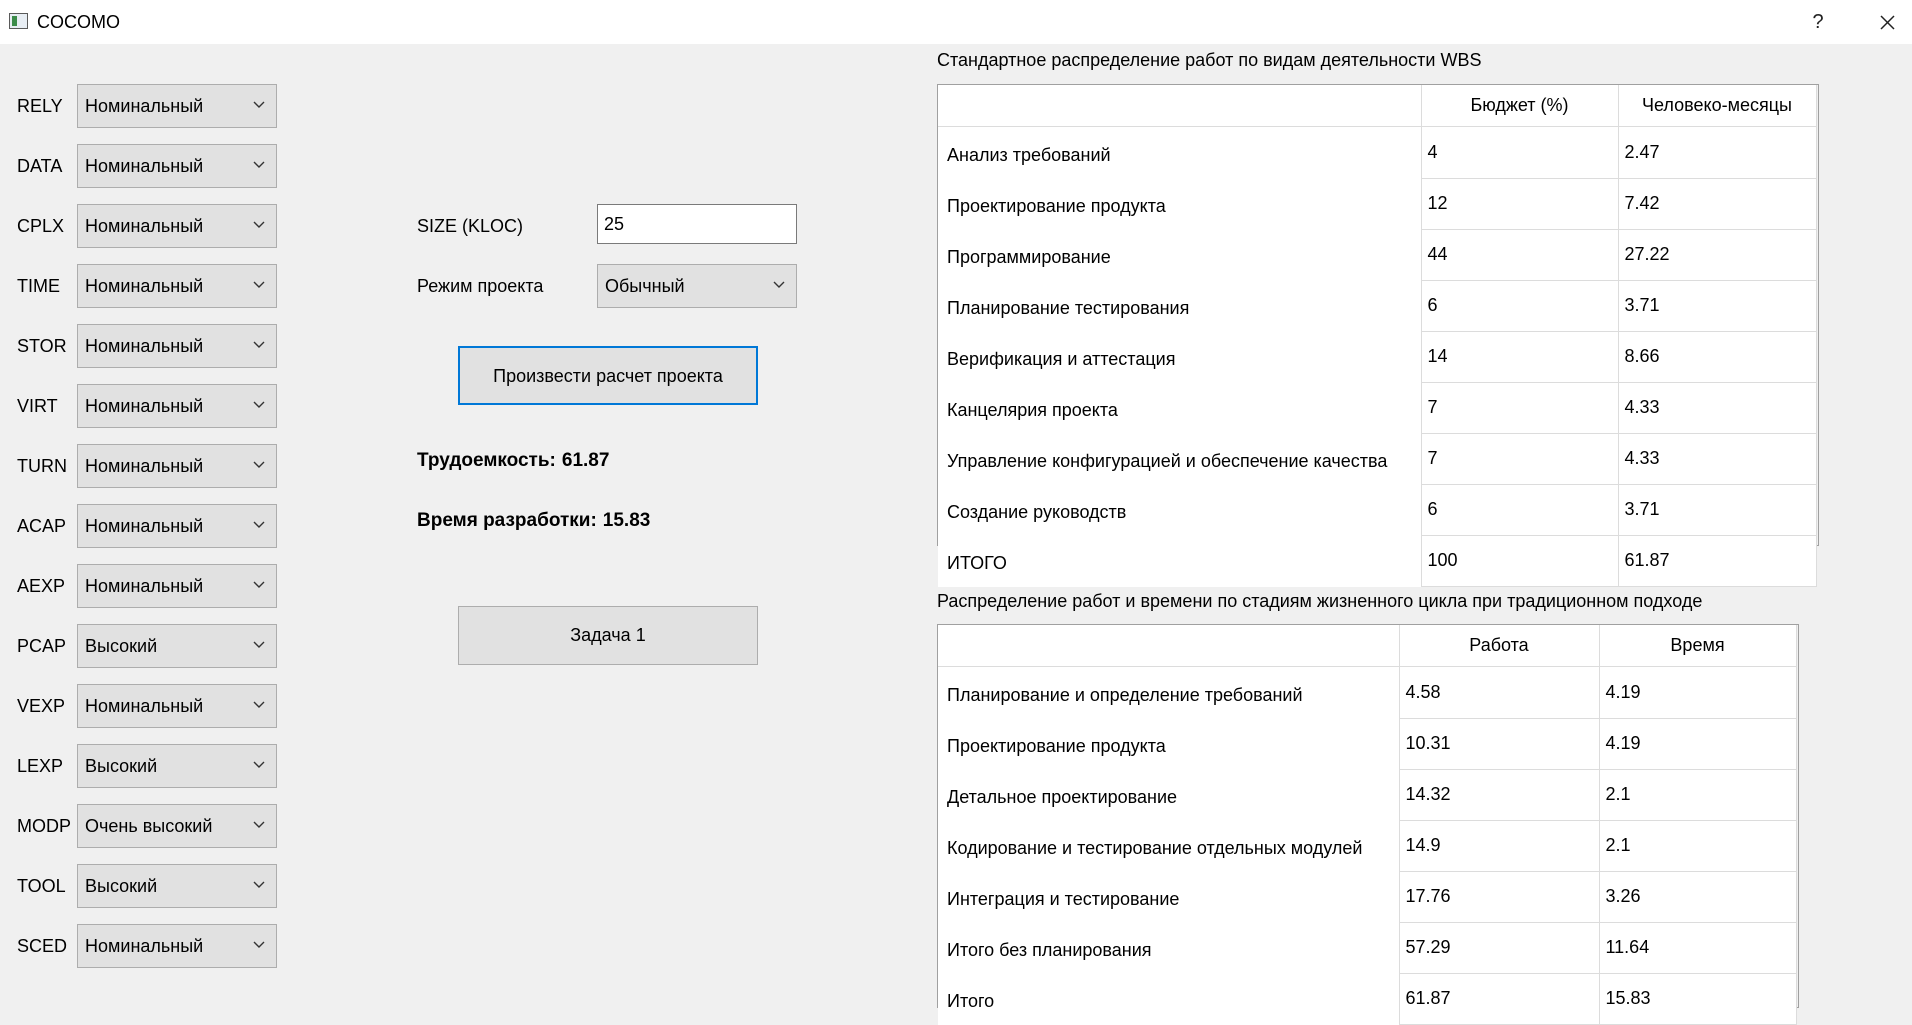  What do you see at coordinates (507, 520) in the screenshot?
I see `time-label: Время разработки:` at bounding box center [507, 520].